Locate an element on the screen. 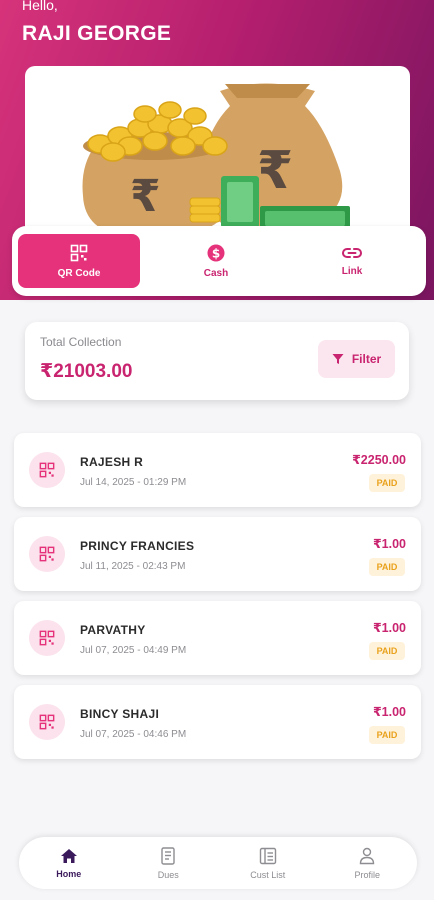  filter-button: Filter is located at coordinates (356, 359).